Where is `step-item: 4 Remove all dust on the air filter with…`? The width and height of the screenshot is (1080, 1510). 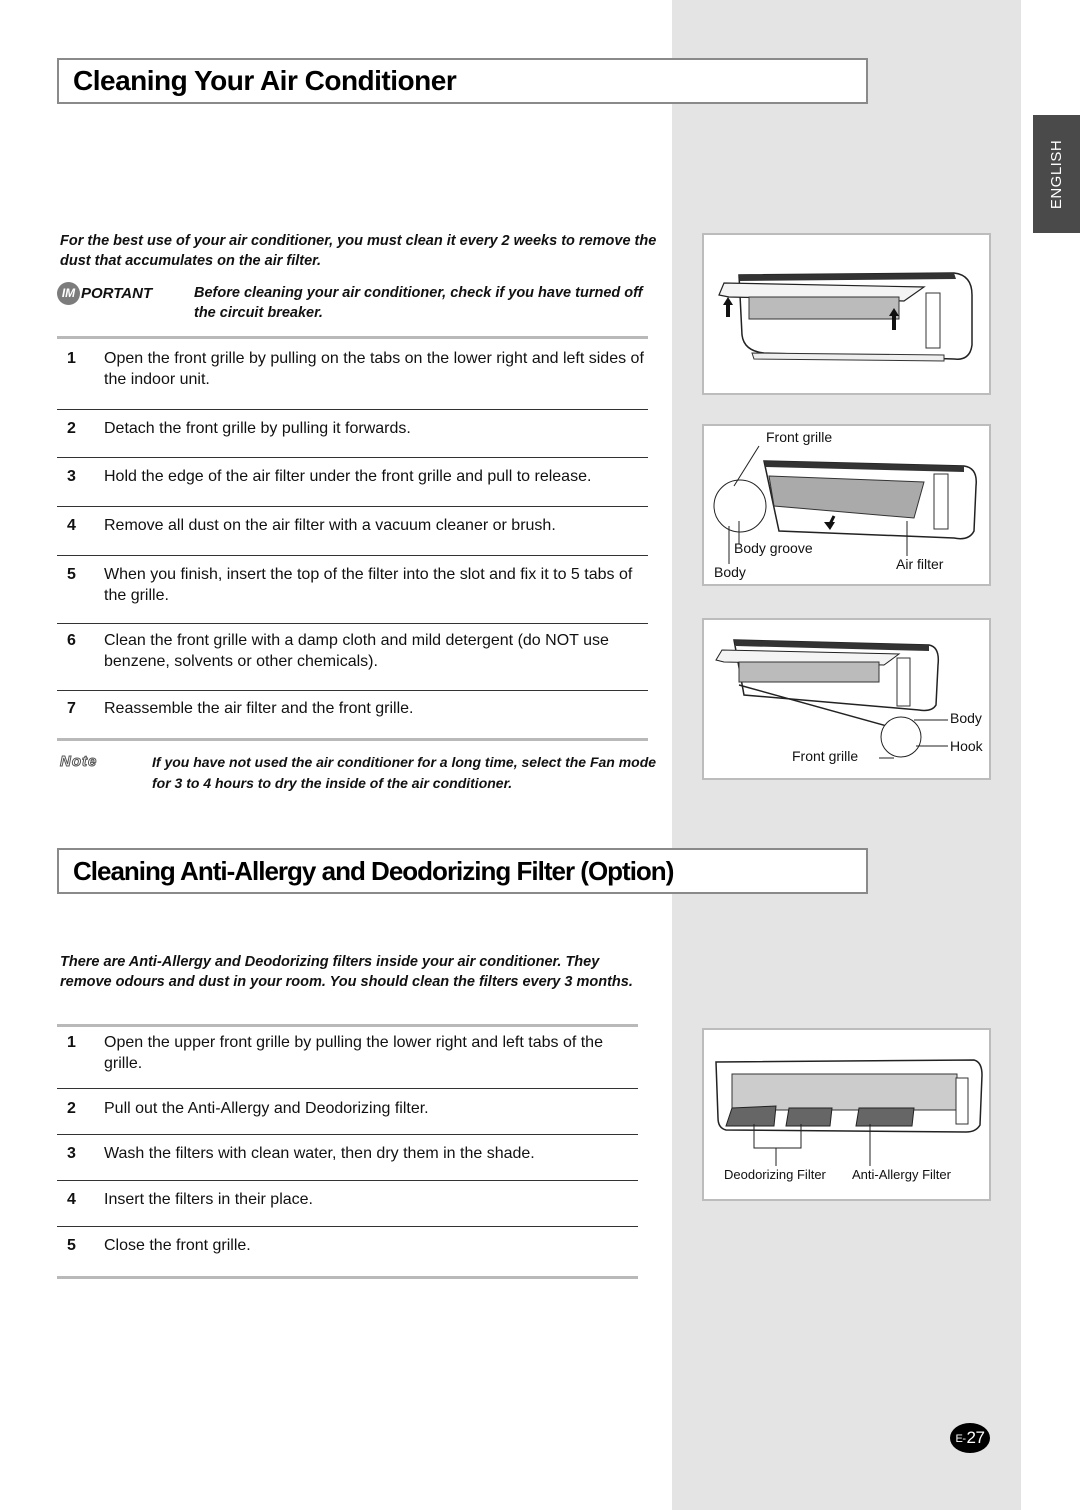
step-item: 4 Remove all dust on the air filter with… is located at coordinates (352, 531).